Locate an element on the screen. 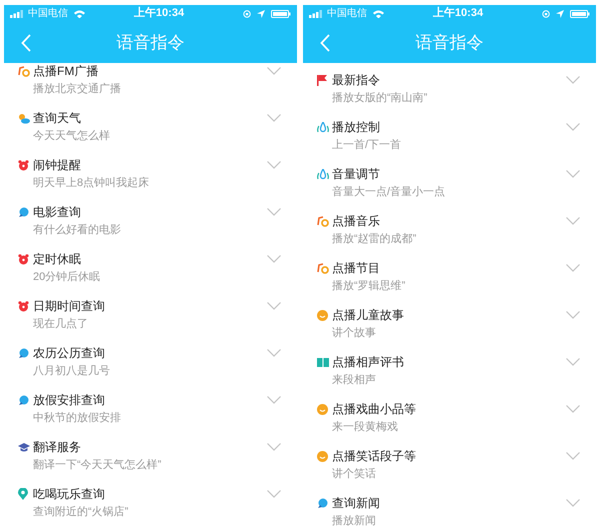 The height and width of the screenshot is (529, 600). weather-icon is located at coordinates (24, 118).